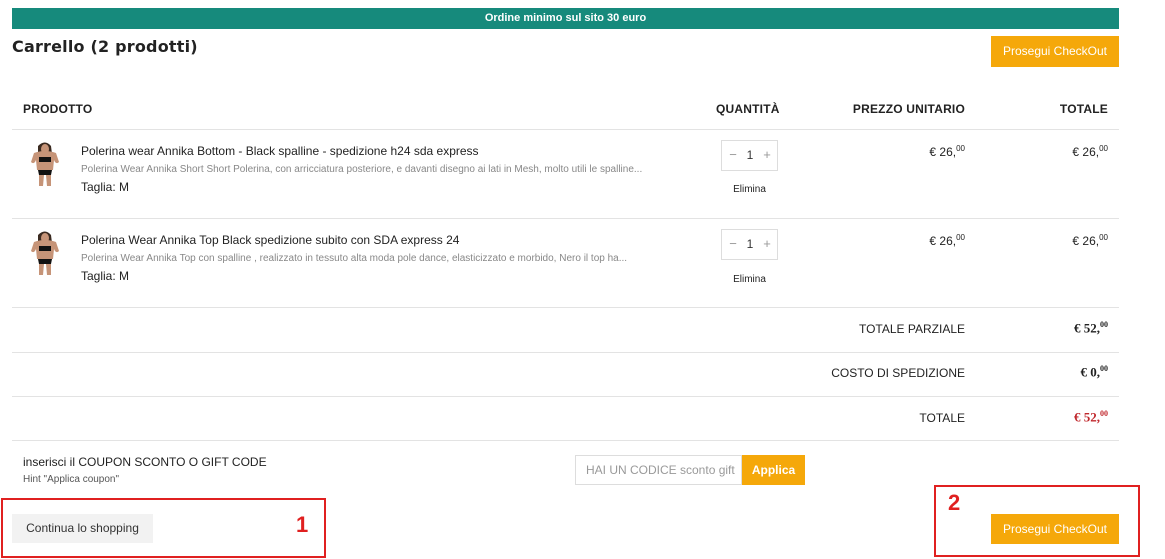 The height and width of the screenshot is (559, 1165). I want to click on shipping-main: € 0,, so click(1090, 372).